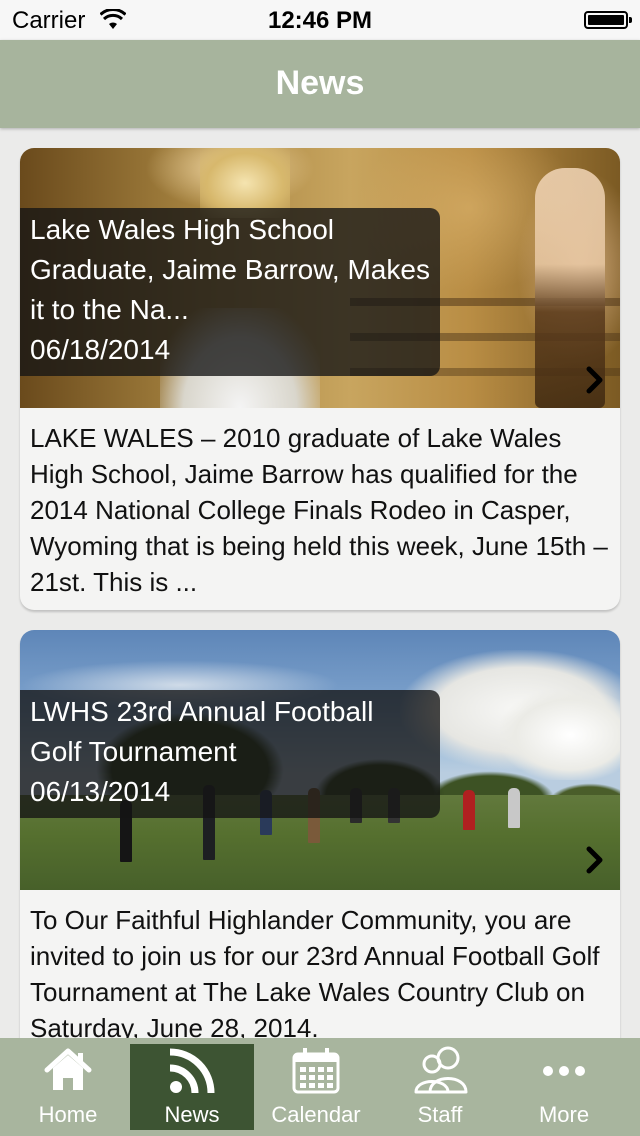 This screenshot has width=640, height=1136. What do you see at coordinates (608, 20) in the screenshot?
I see `battery-icon` at bounding box center [608, 20].